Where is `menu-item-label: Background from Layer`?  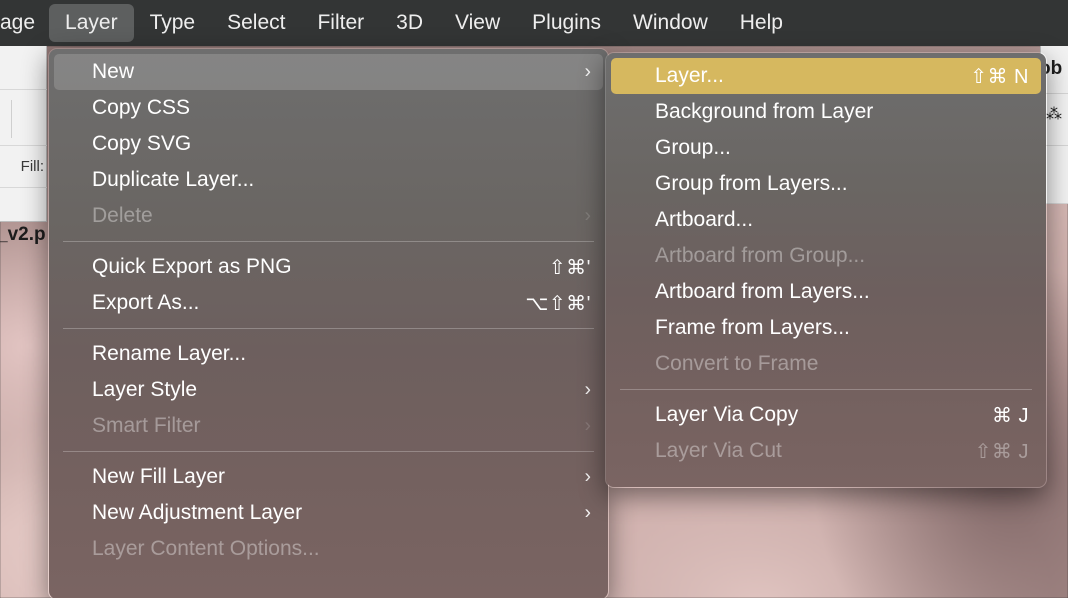
menu-item-label: Background from Layer is located at coordinates (764, 111).